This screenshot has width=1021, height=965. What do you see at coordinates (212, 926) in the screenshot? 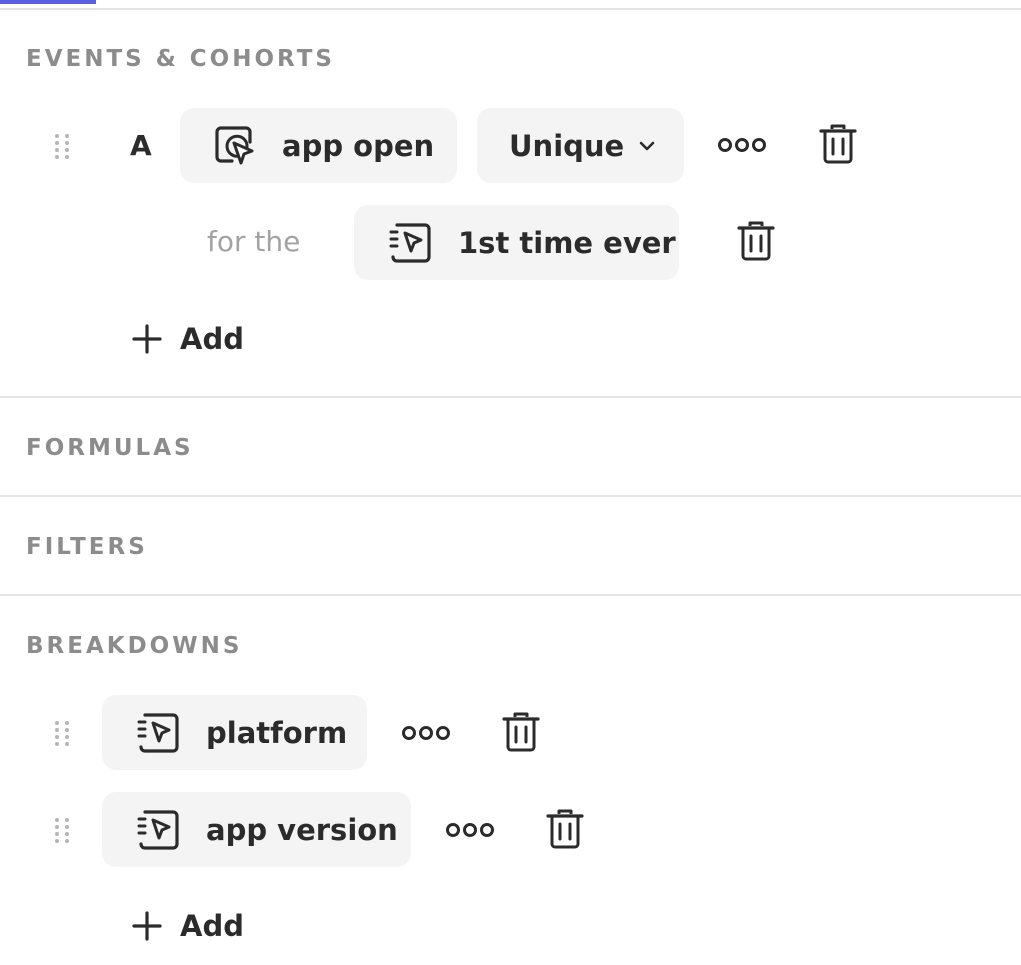
I see `add-breakdown-label: Add` at bounding box center [212, 926].